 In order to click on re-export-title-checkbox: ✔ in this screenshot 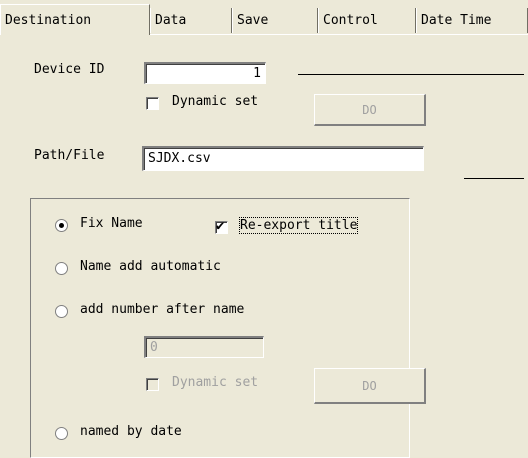, I will do `click(221, 226)`.